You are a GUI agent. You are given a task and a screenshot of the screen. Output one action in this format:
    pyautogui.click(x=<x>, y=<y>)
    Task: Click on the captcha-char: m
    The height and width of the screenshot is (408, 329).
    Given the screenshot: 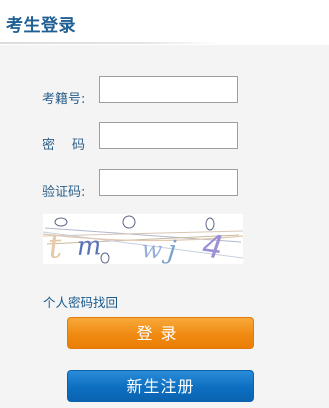 What is the action you would take?
    pyautogui.click(x=89, y=246)
    